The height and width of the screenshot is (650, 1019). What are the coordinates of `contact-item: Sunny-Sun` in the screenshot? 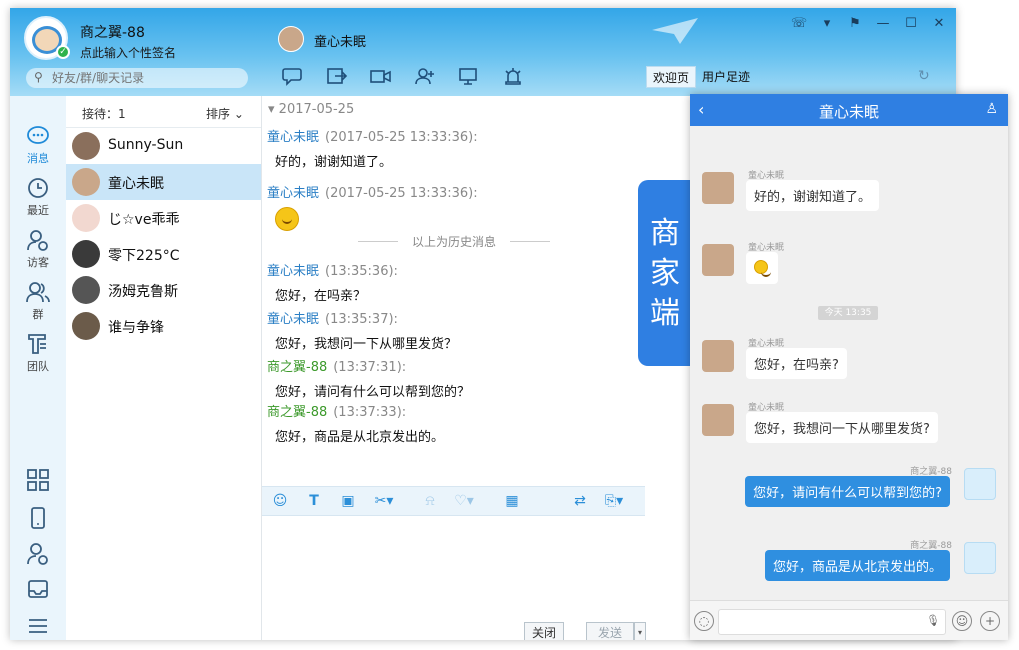 It's located at (163, 146).